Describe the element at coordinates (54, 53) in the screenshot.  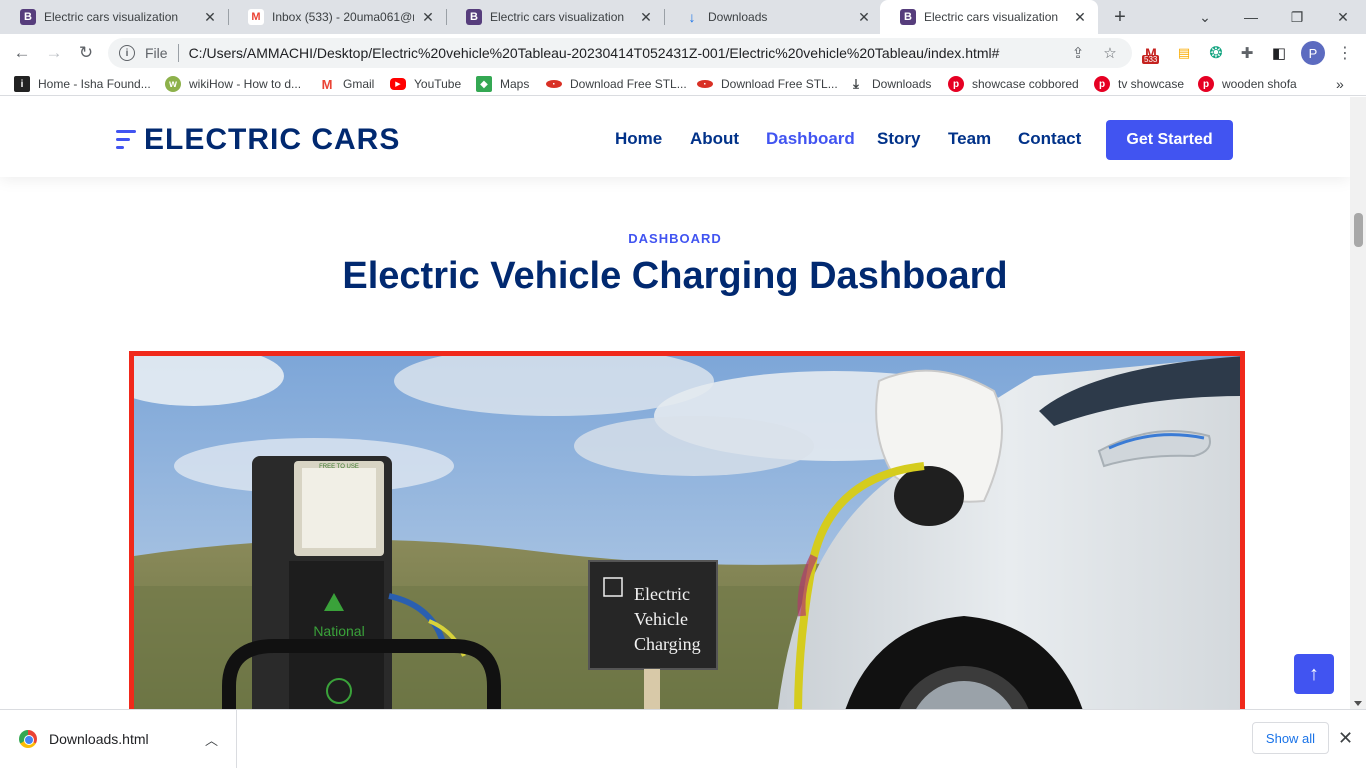
I see `forward-arrow-icon: →` at that location.